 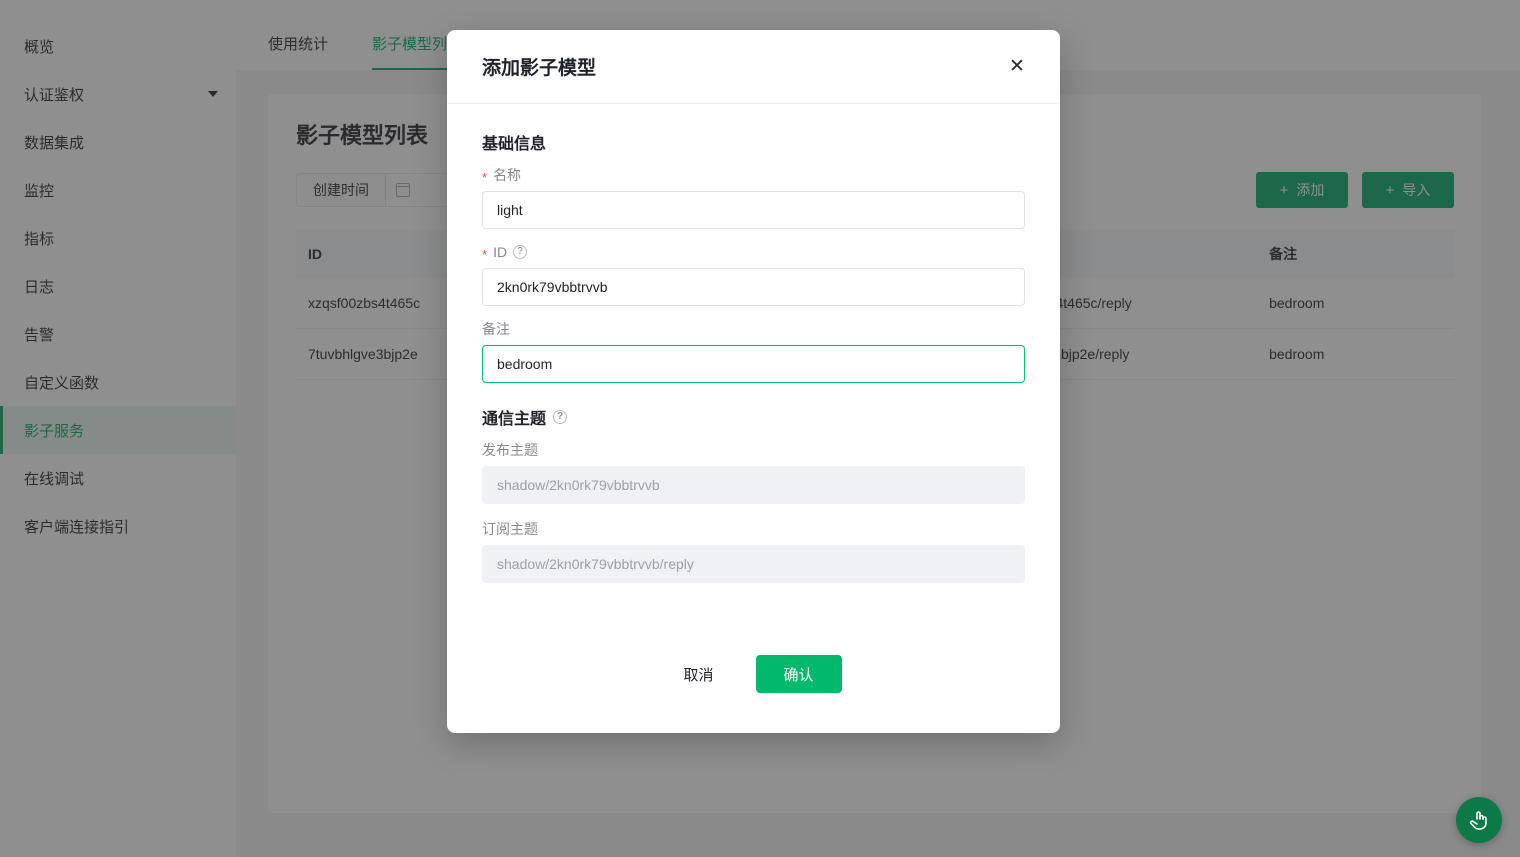 I want to click on publish-topic-field-group: 发布主题, so click(x=753, y=473).